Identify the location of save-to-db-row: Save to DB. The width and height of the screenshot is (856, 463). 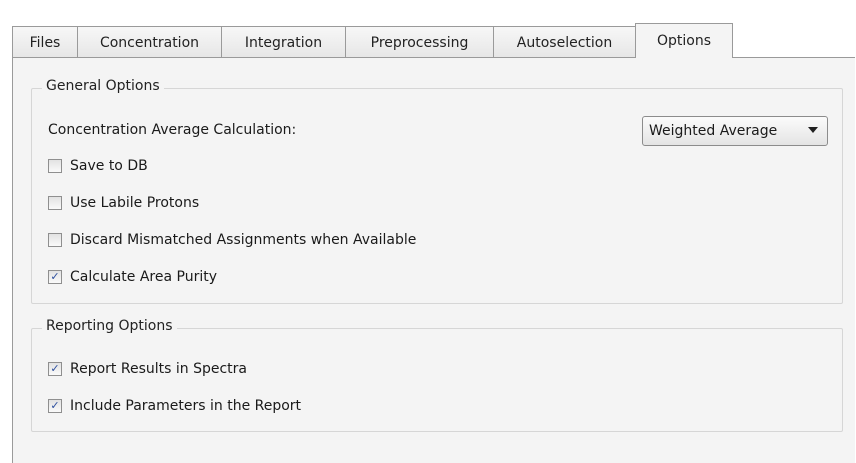
(98, 166).